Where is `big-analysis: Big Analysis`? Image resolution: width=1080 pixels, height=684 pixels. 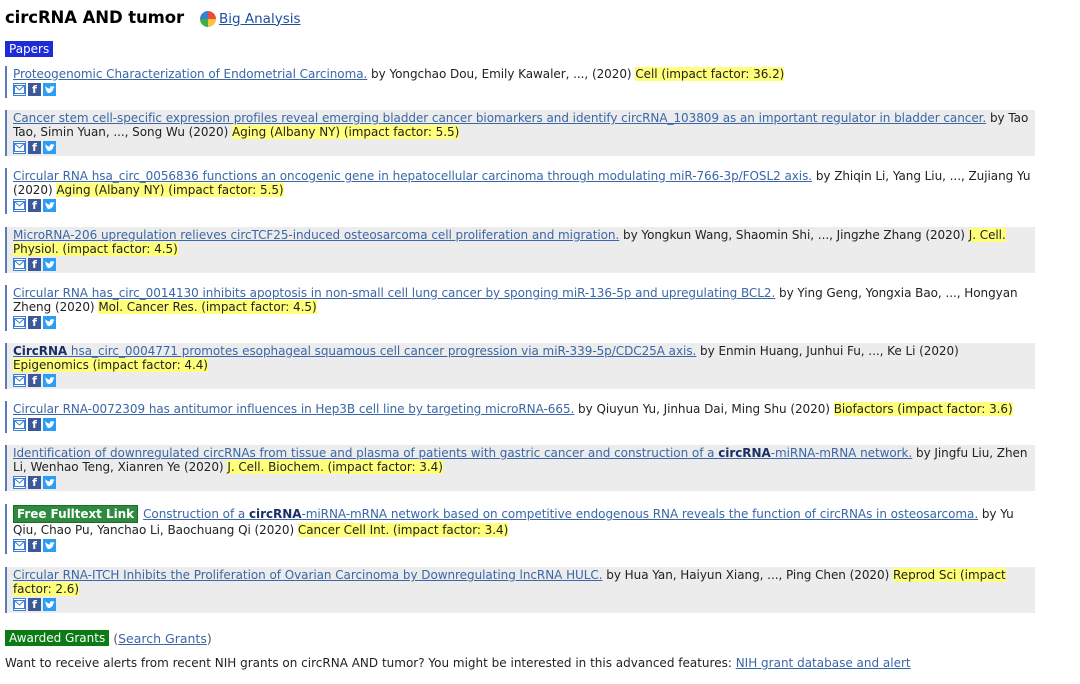 big-analysis: Big Analysis is located at coordinates (250, 18).